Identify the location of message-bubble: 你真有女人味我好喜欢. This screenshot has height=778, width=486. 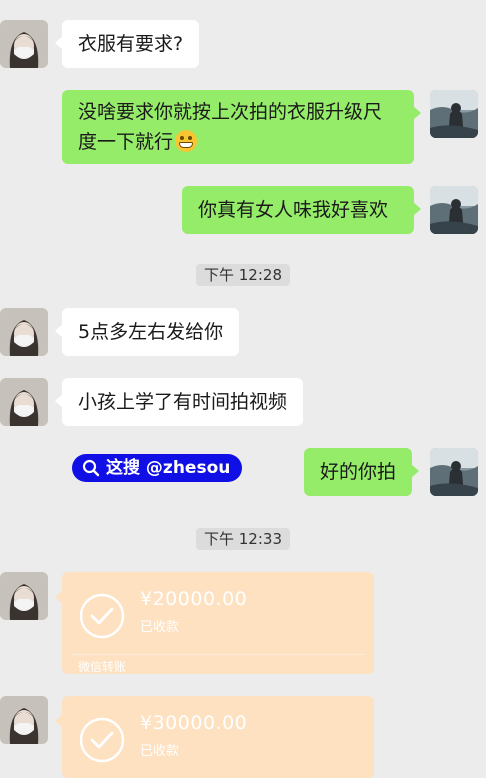
(301, 210).